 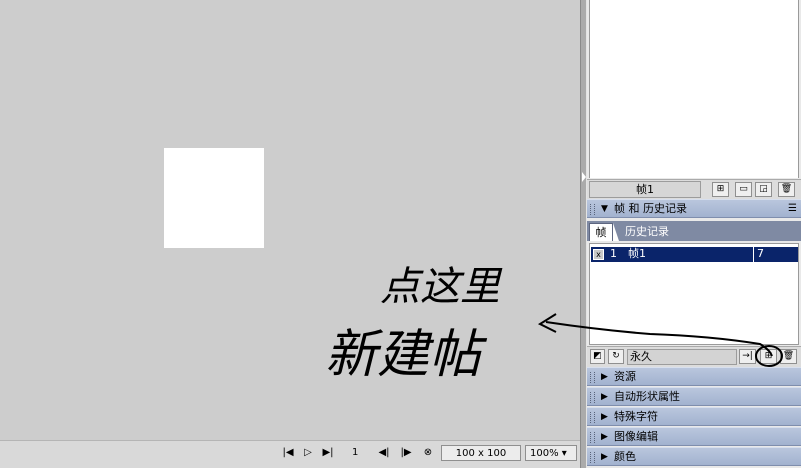 What do you see at coordinates (645, 189) in the screenshot?
I see `frame-name-field: 帧1` at bounding box center [645, 189].